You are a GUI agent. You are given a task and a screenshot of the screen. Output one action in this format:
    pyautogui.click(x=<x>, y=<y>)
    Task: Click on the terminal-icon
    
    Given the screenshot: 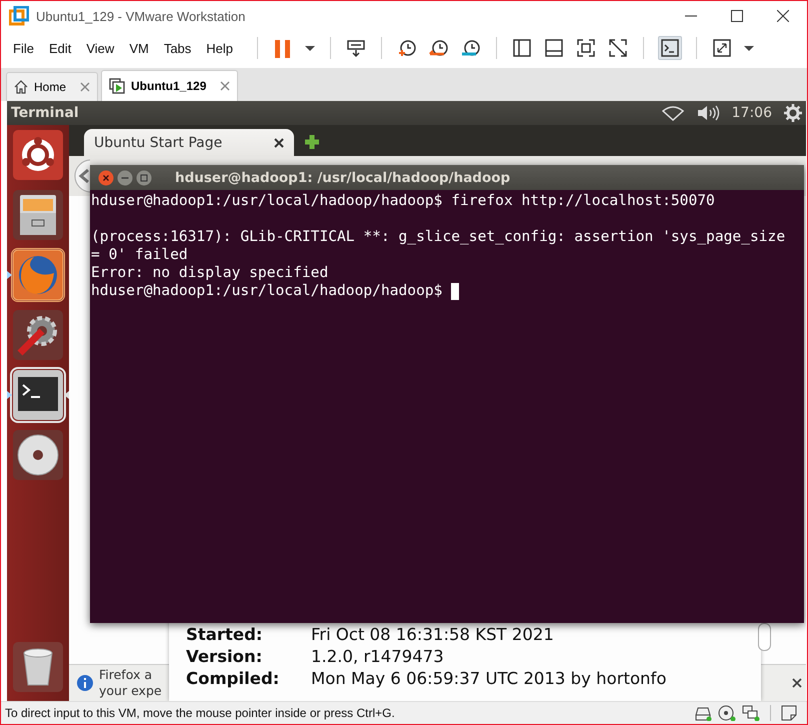 What is the action you would take?
    pyautogui.click(x=38, y=395)
    